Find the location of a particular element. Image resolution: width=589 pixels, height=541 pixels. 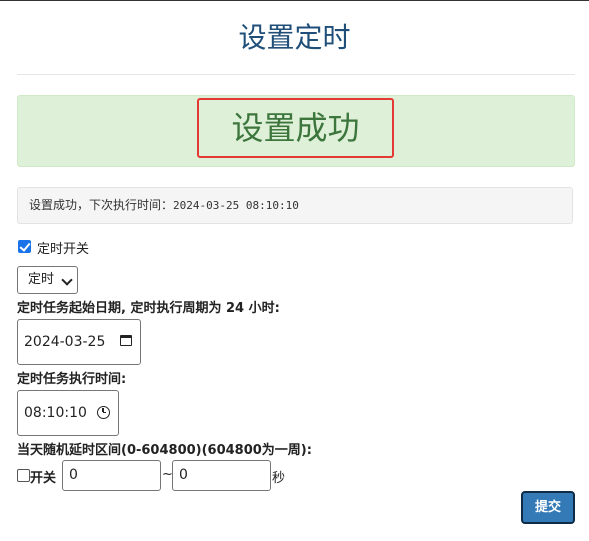

top-border is located at coordinates (294, 0).